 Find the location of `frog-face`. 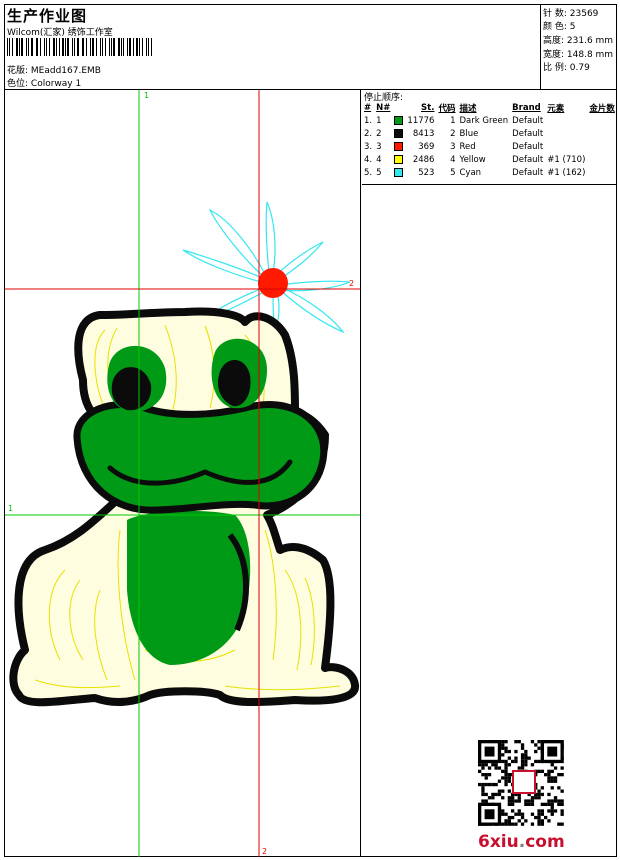

frog-face is located at coordinates (200, 457).